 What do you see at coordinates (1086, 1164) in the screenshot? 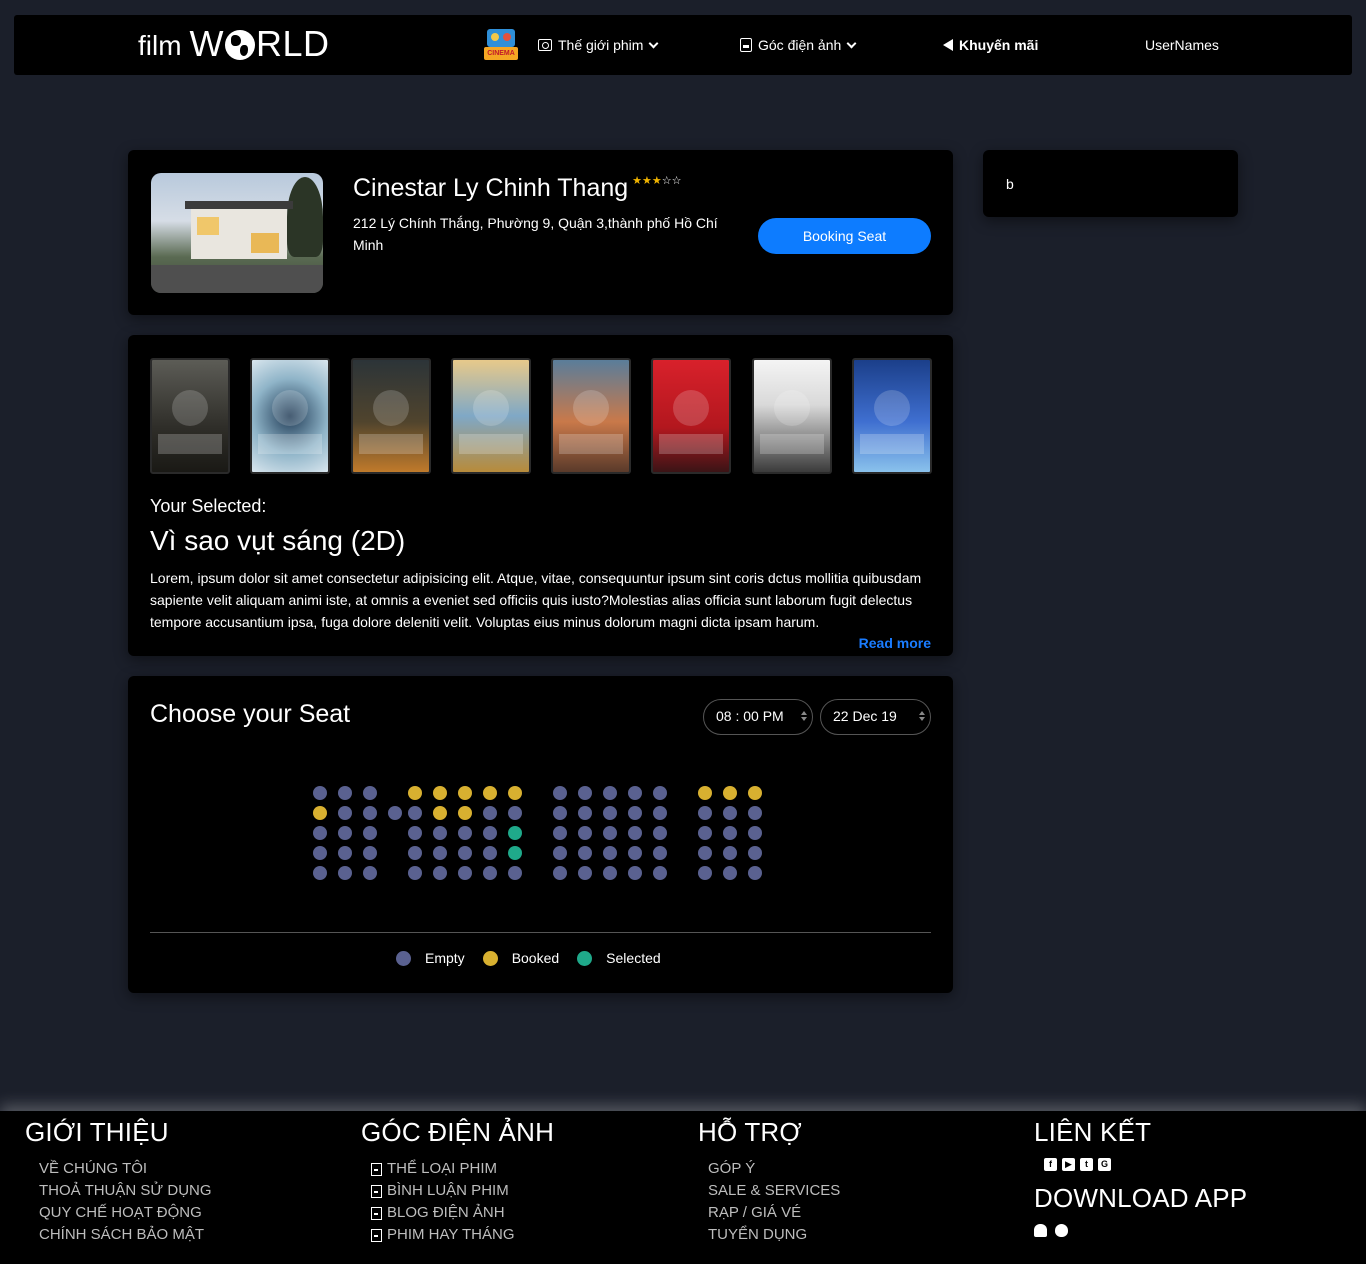
I see `twitter-icon: t` at bounding box center [1086, 1164].